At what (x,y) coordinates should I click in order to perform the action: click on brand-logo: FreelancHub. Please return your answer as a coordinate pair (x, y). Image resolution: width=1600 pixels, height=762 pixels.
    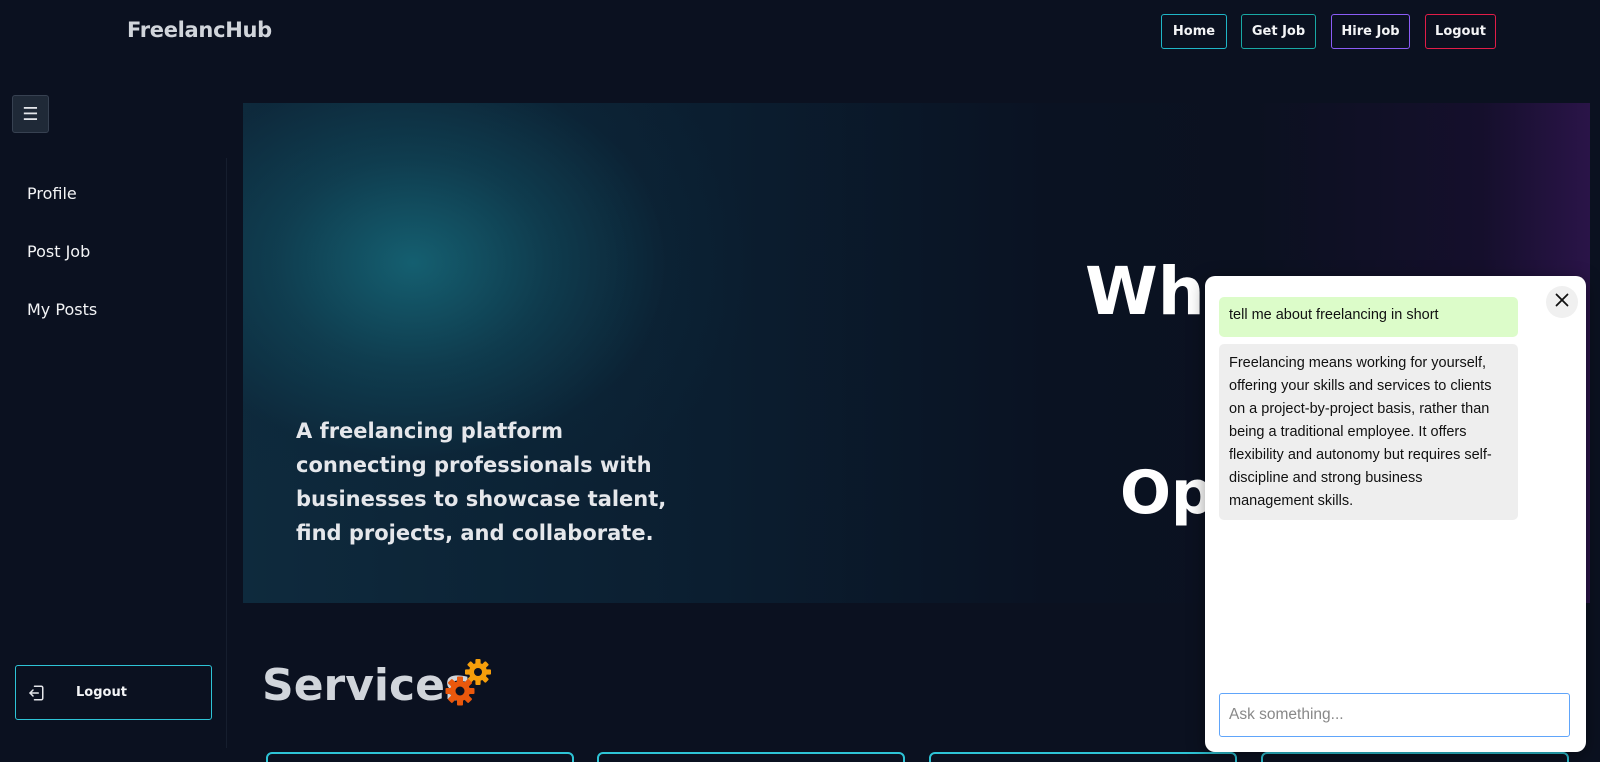
    Looking at the image, I should click on (199, 30).